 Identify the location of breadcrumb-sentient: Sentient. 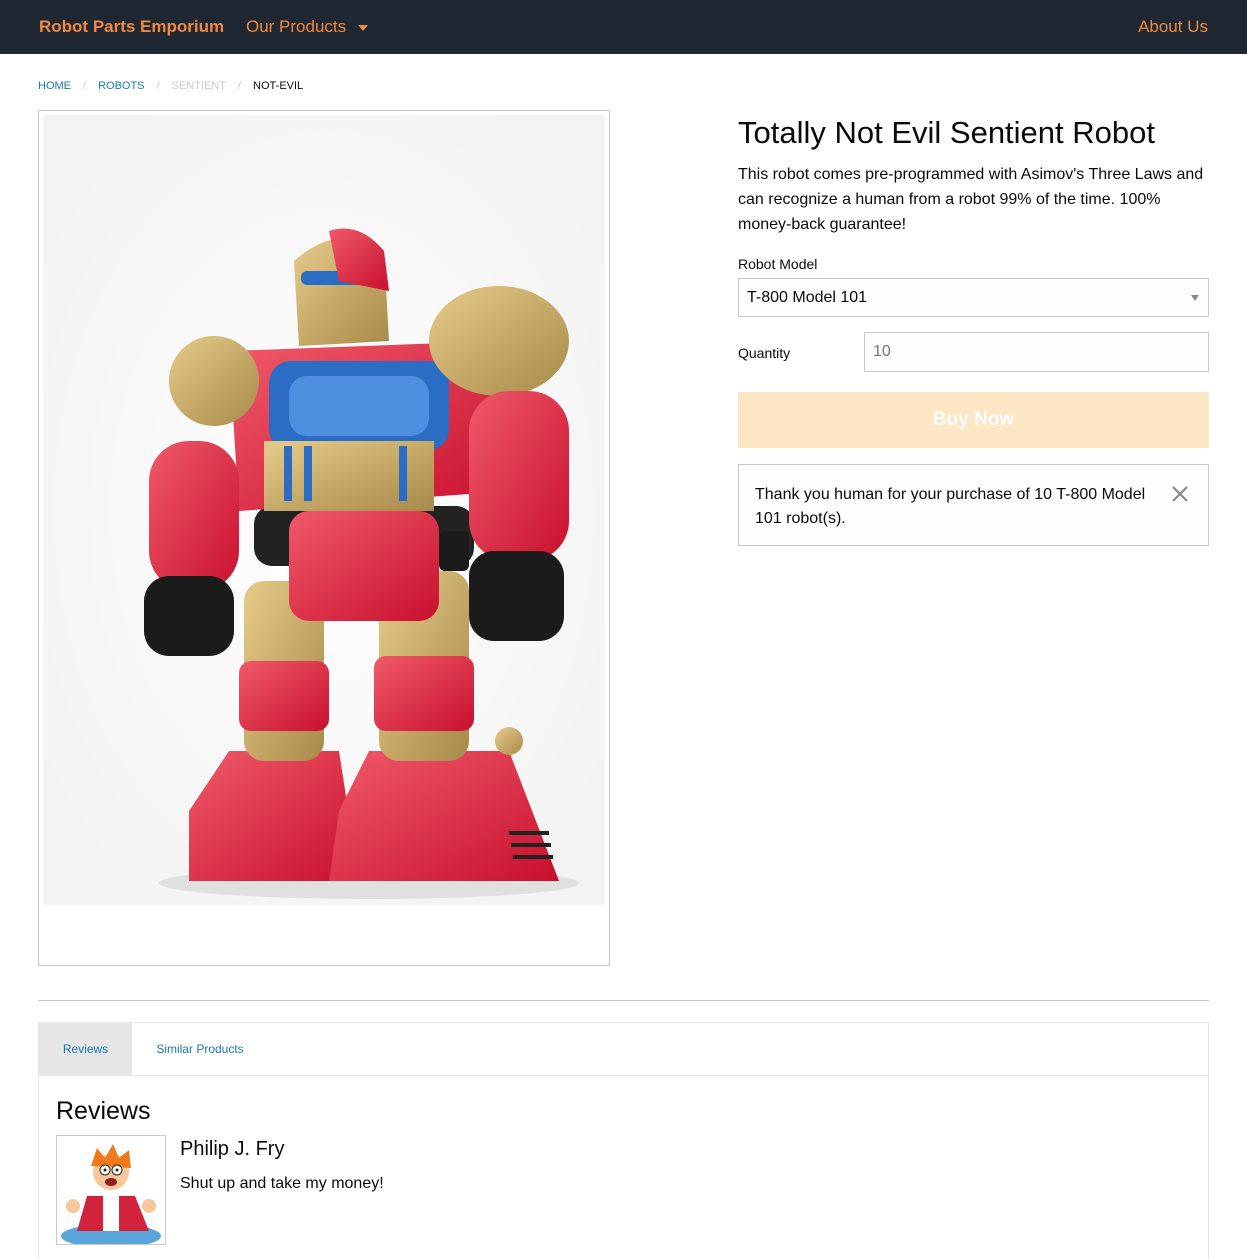
(198, 86).